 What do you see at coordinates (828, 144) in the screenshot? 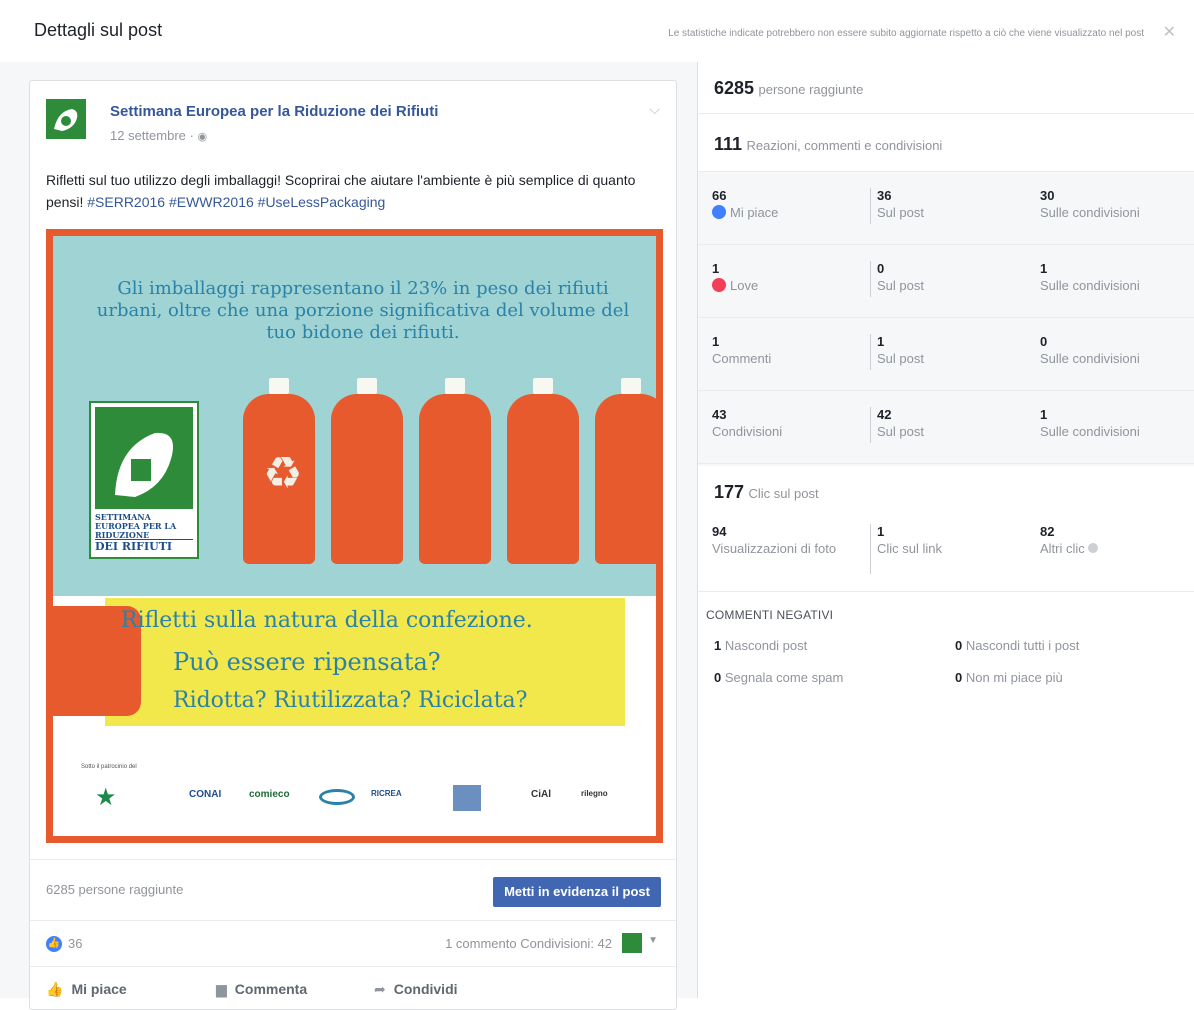
I see `engagement-summary: 111 Reazioni, commenti e condivisioni` at bounding box center [828, 144].